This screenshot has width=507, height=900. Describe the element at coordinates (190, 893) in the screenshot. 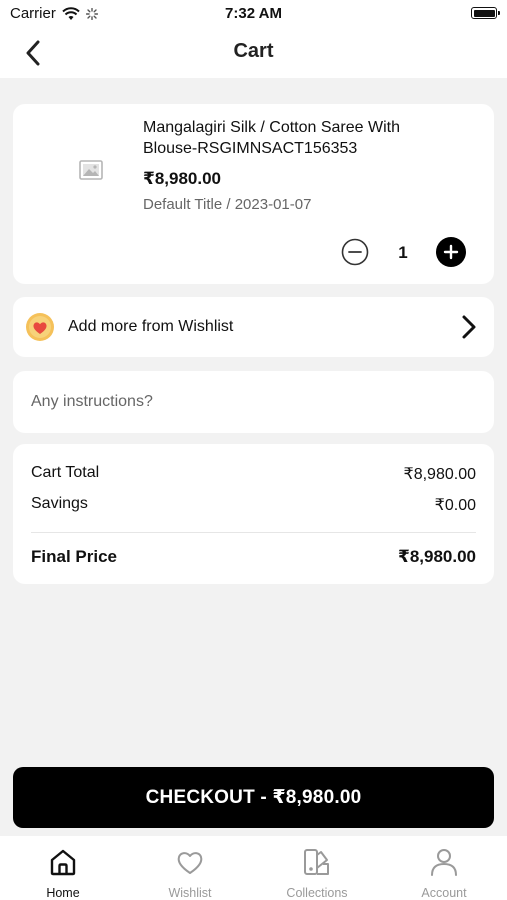

I see `tab-wishlist-label: Wishlist` at that location.